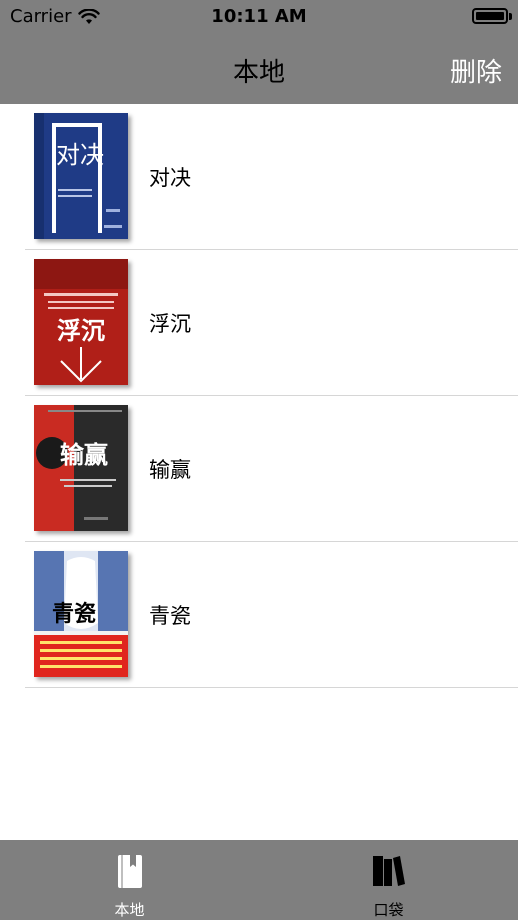  I want to click on top-bar: Carrier 10:11 AM 本地 删除, so click(259, 52).